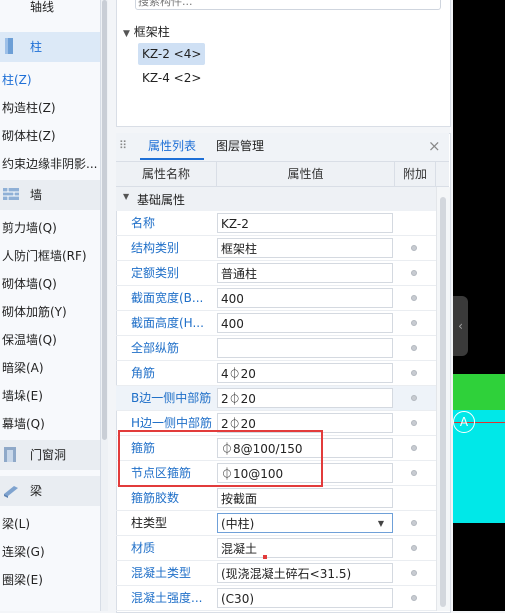  Describe the element at coordinates (126, 196) in the screenshot. I see `caret-down-icon: ▼` at that location.